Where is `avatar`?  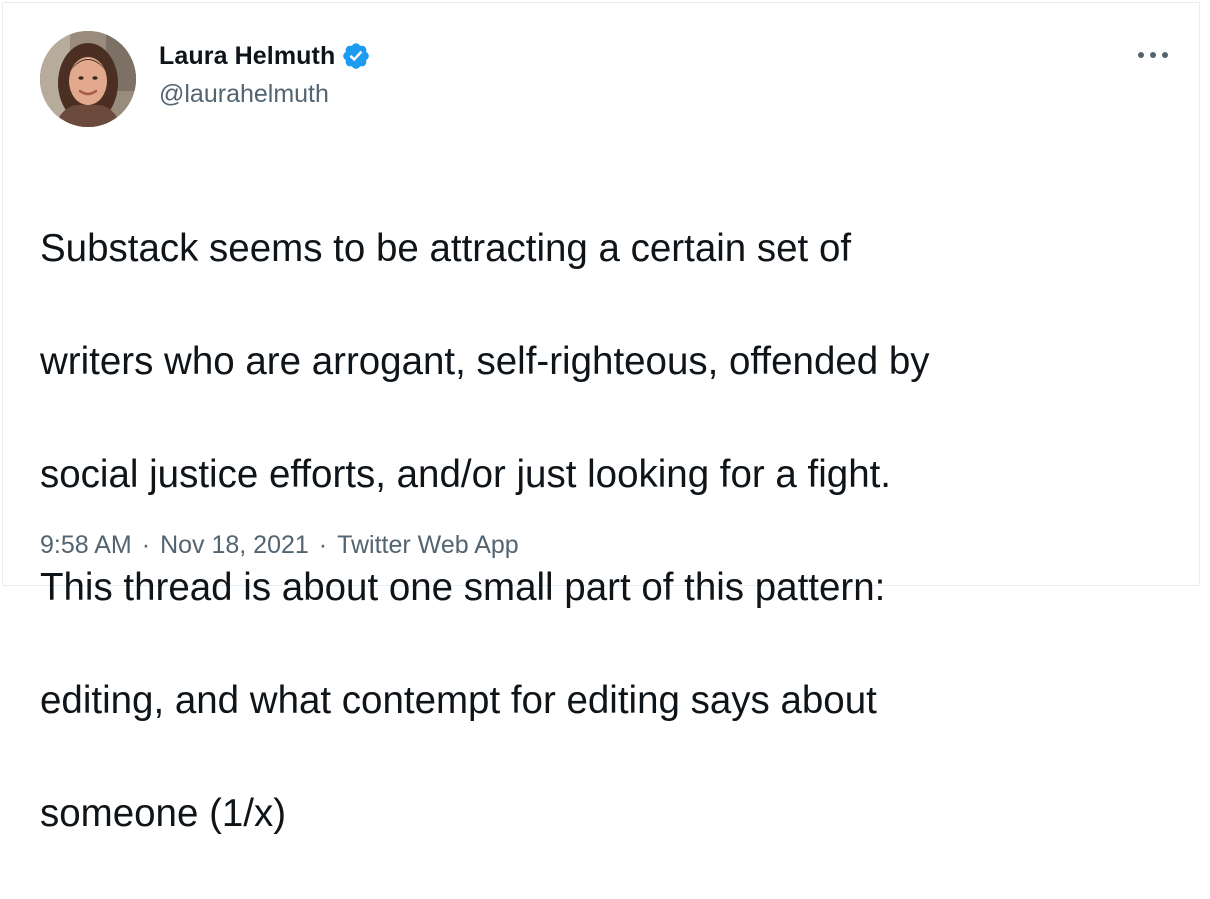
avatar is located at coordinates (88, 79).